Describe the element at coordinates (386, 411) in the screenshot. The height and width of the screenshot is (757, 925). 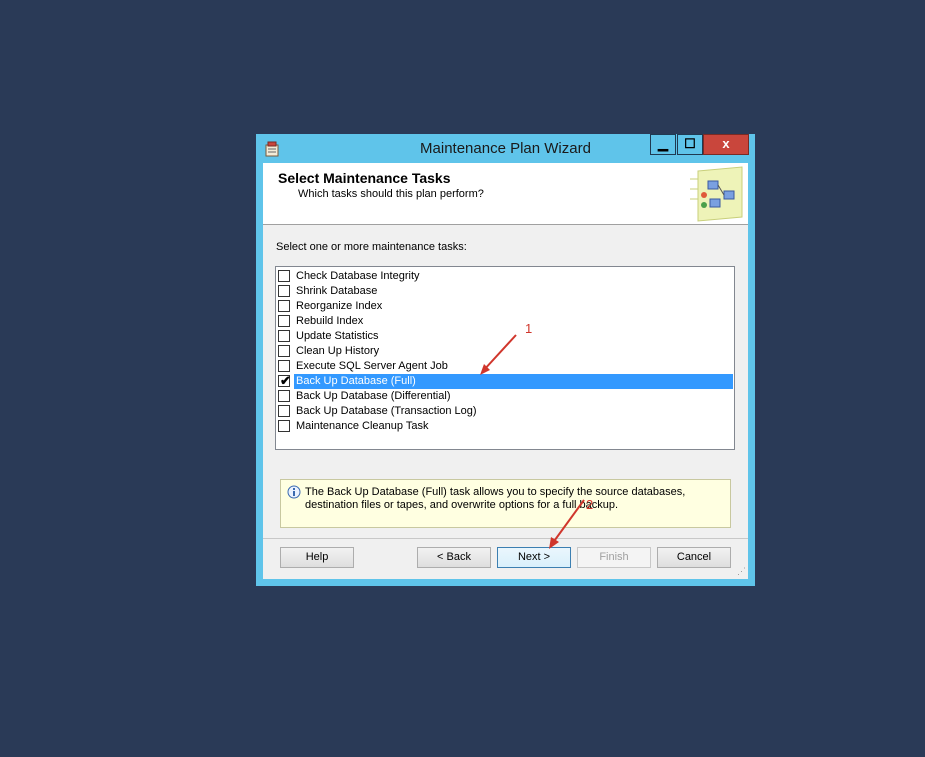
I see `task-label: Back Up Database (Transaction Log)` at that location.